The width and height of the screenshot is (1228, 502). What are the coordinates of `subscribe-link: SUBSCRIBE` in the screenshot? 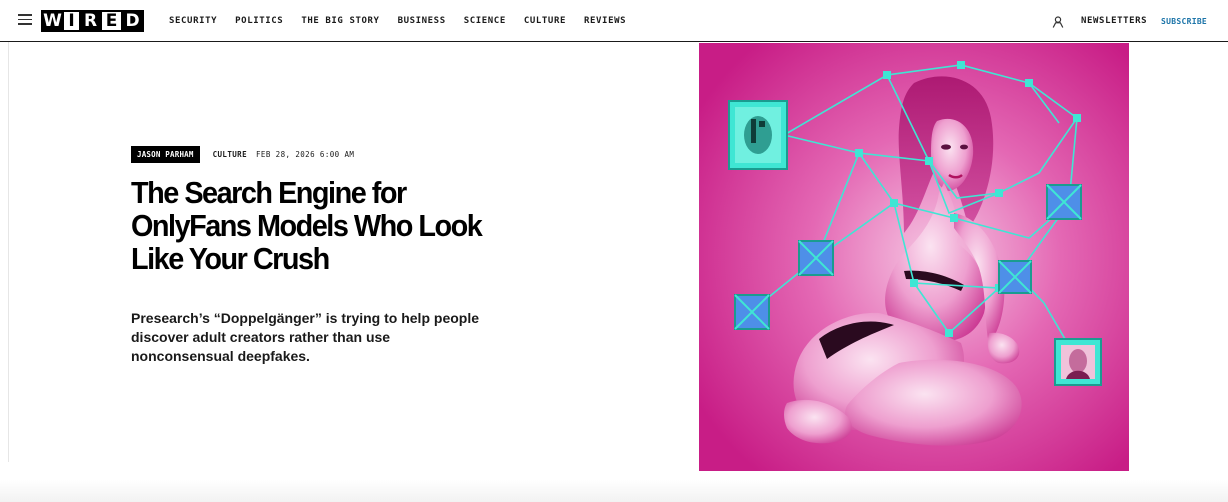 It's located at (1184, 21).